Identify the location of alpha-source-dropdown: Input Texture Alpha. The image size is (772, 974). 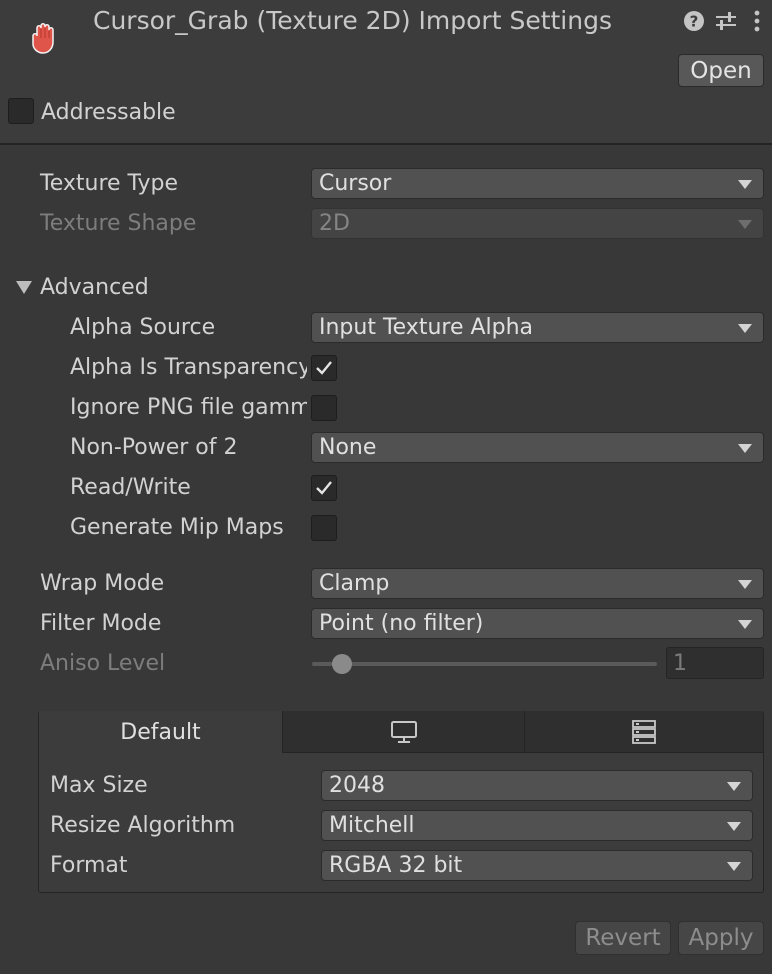
(537, 327).